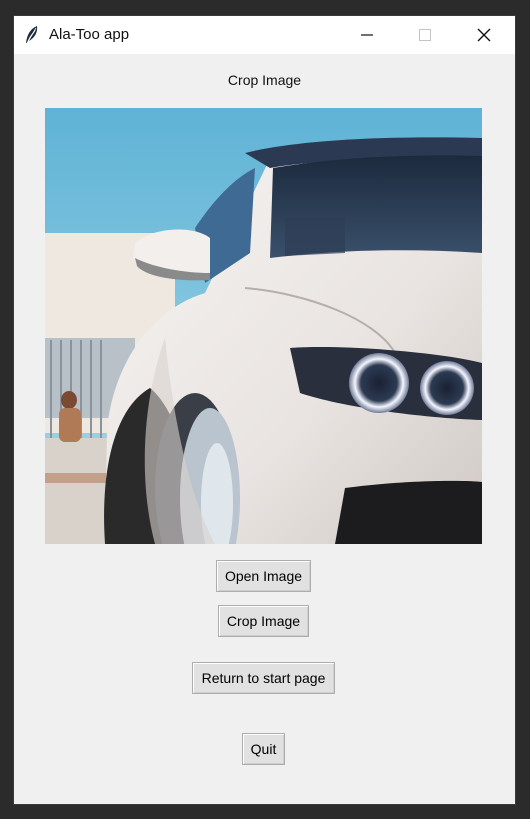  Describe the element at coordinates (263, 576) in the screenshot. I see `open-image-button: Open Image` at that location.